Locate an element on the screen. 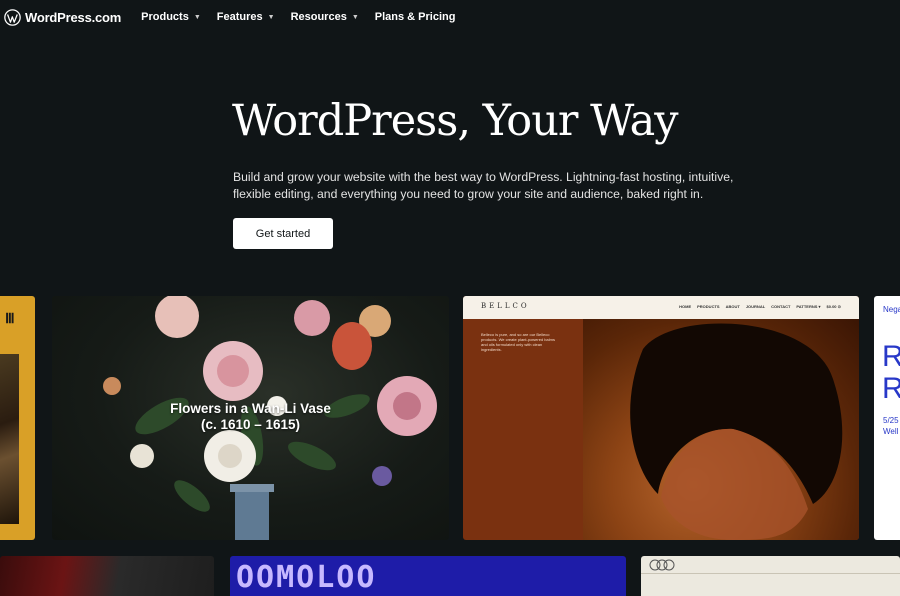  belleco-link: PATTERNS ▾ is located at coordinates (808, 306).